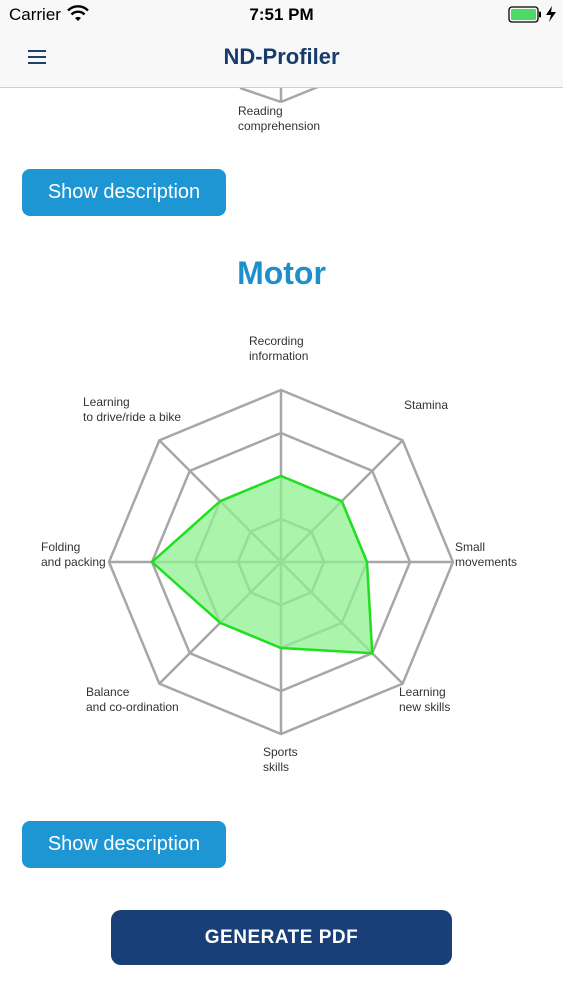  What do you see at coordinates (486, 554) in the screenshot?
I see `radar-axis-label: Small movements` at bounding box center [486, 554].